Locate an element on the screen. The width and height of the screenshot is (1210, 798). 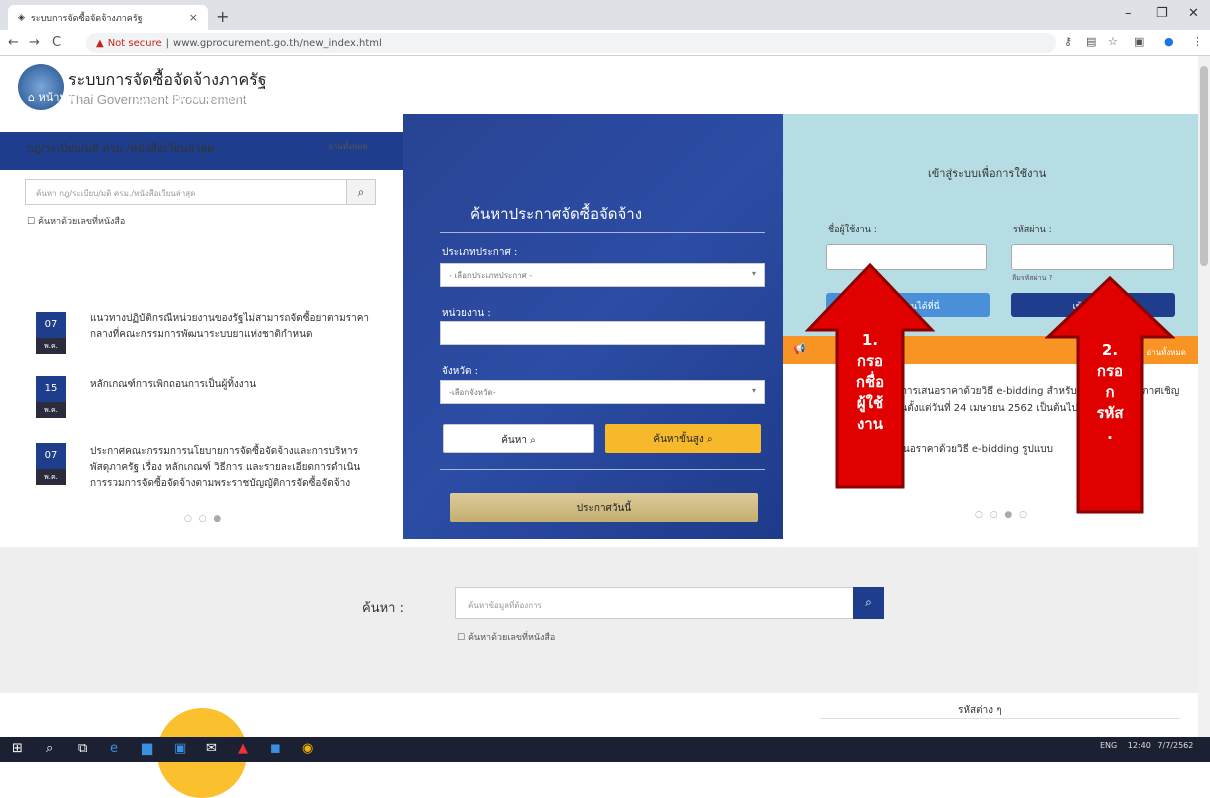
forward-icon: → is located at coordinates (34, 42).